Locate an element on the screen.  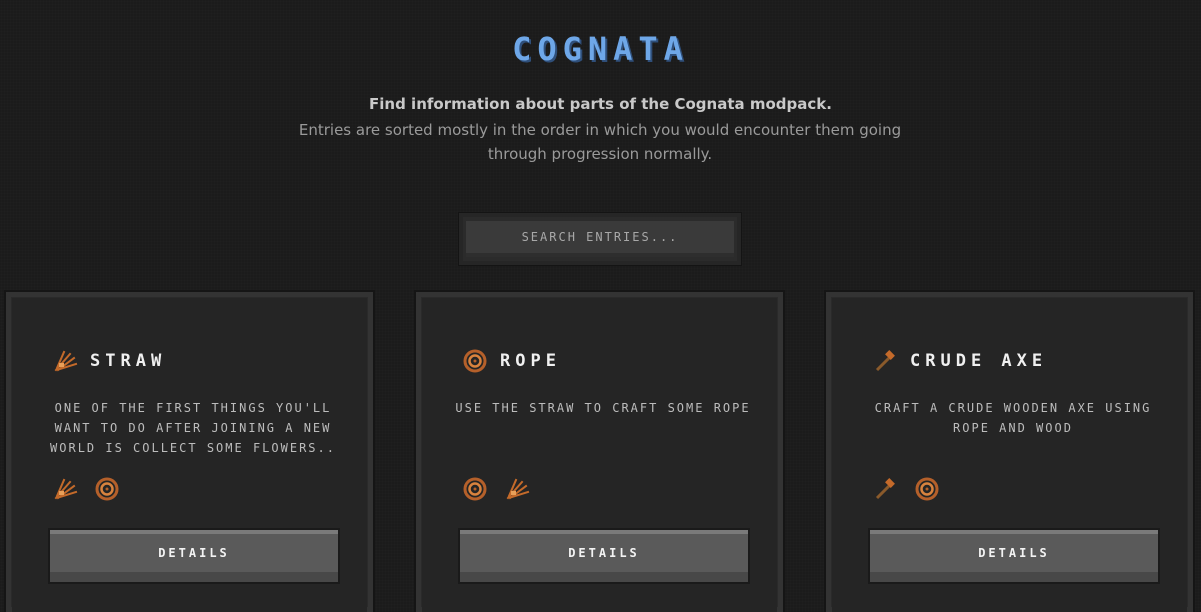
card-title: CRUDE AXE is located at coordinates (979, 361).